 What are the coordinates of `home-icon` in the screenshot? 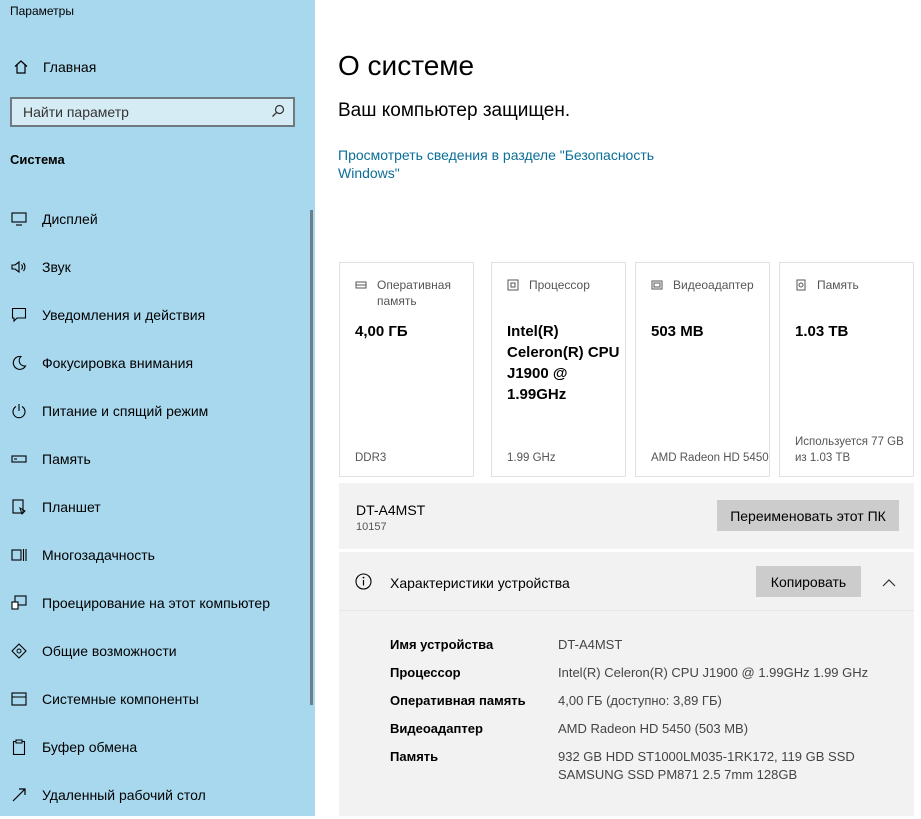 It's located at (21, 67).